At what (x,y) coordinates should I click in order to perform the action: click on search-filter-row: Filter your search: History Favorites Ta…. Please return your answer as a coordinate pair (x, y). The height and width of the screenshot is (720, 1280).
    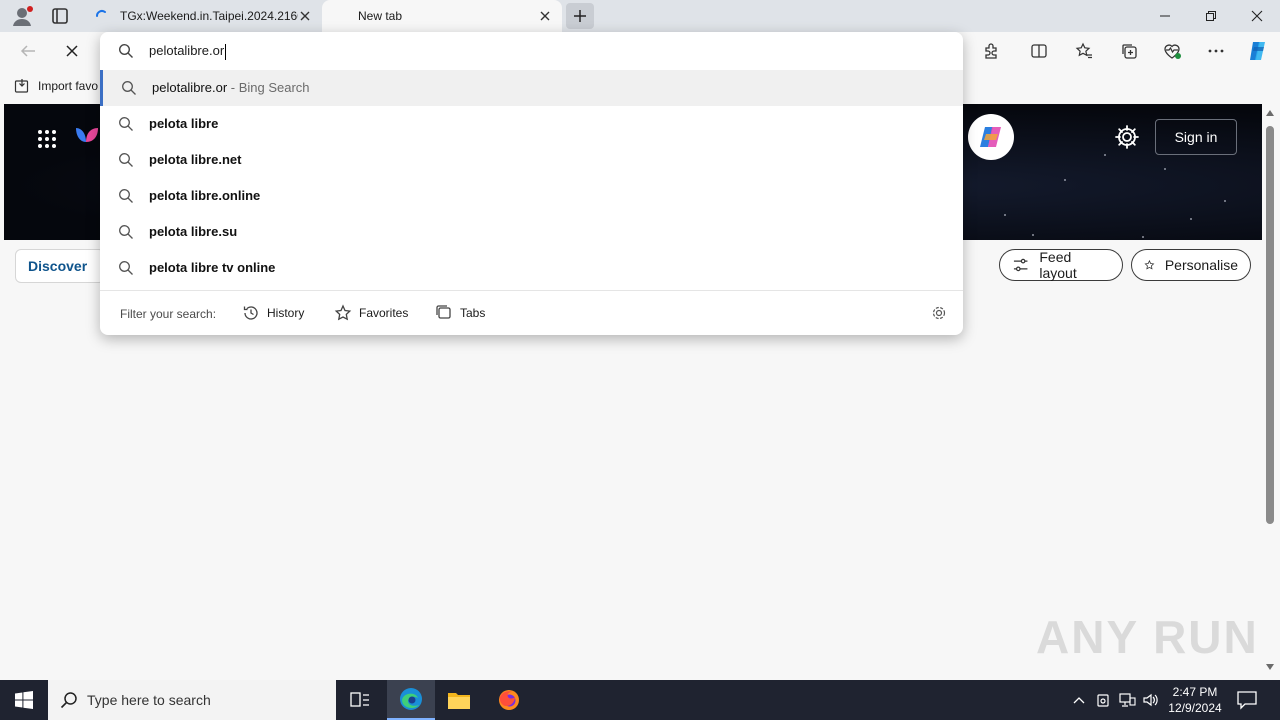
    Looking at the image, I should click on (531, 313).